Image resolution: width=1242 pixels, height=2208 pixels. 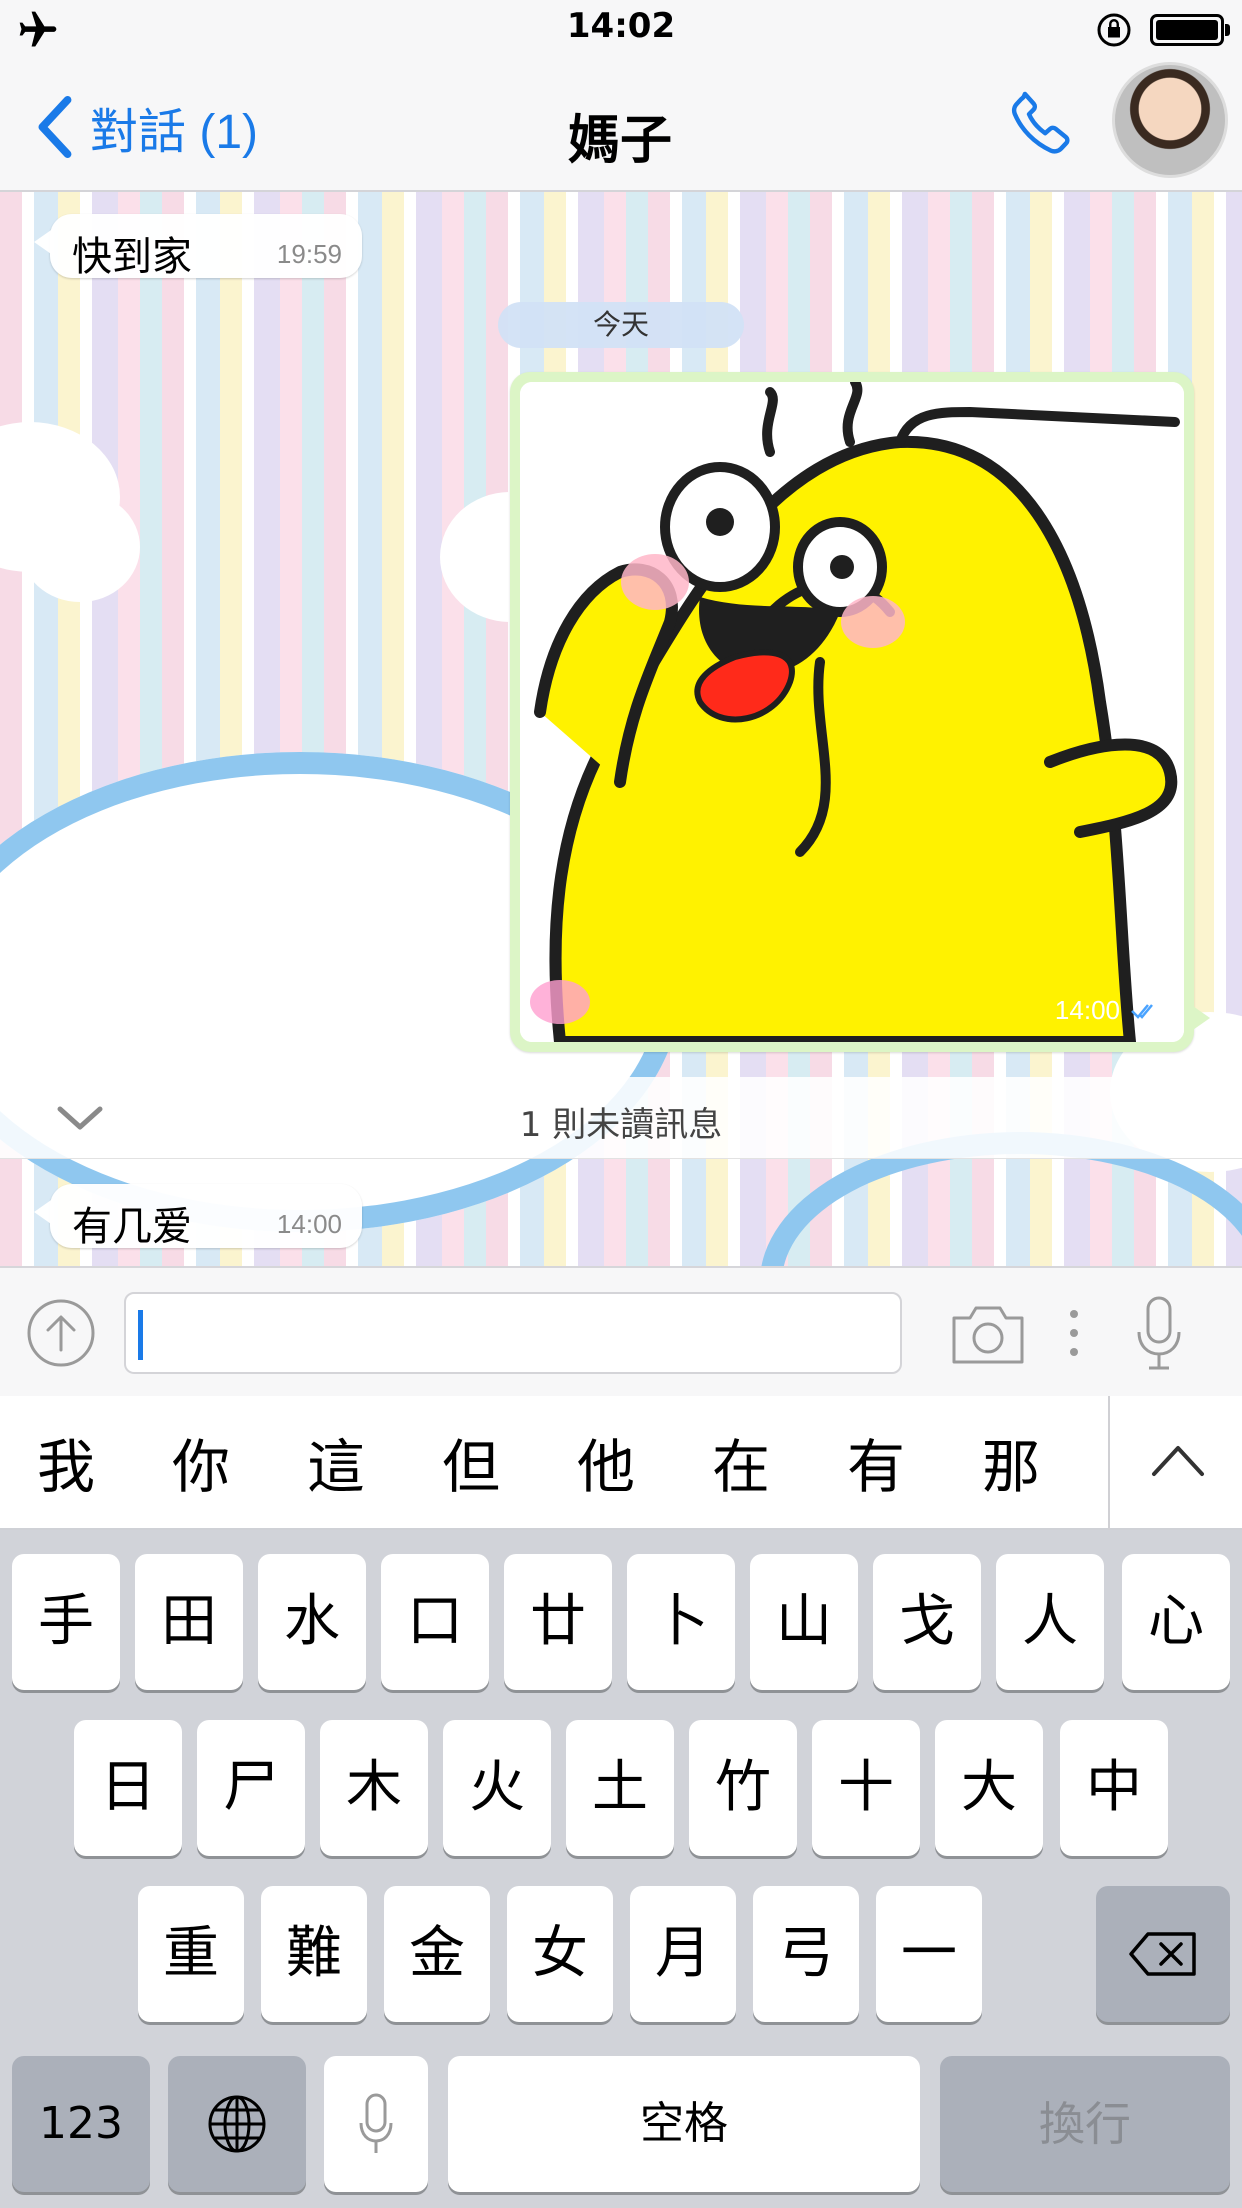 What do you see at coordinates (1109, 1463) in the screenshot?
I see `divider` at bounding box center [1109, 1463].